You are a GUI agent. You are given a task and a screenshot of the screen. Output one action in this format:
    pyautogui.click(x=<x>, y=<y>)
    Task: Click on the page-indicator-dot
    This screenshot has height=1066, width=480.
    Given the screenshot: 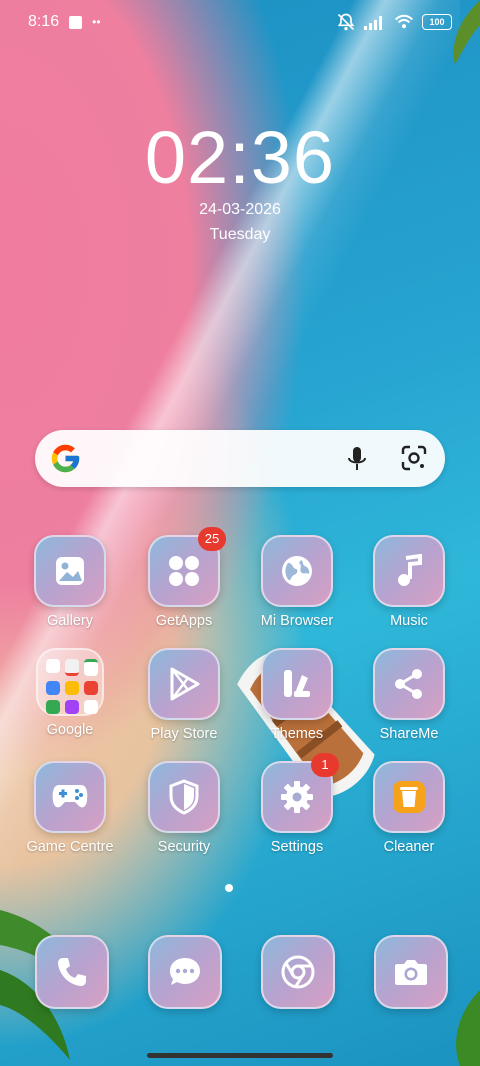 What is the action you would take?
    pyautogui.click(x=229, y=888)
    